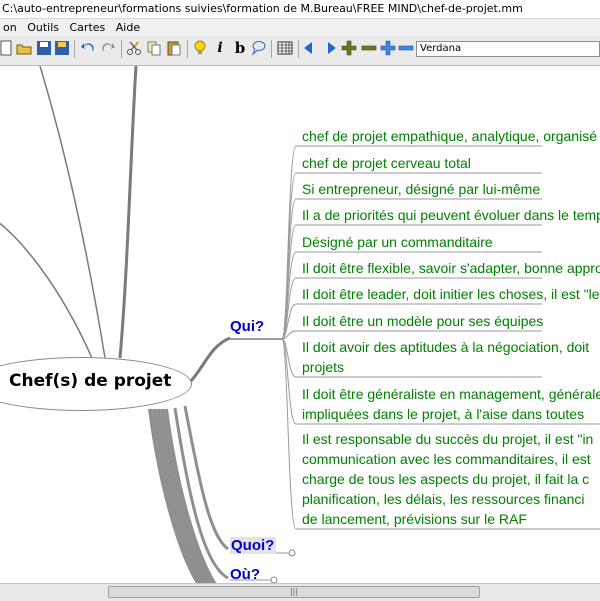 This screenshot has width=600, height=601. Describe the element at coordinates (128, 27) in the screenshot. I see `menu-aide: Aide` at that location.